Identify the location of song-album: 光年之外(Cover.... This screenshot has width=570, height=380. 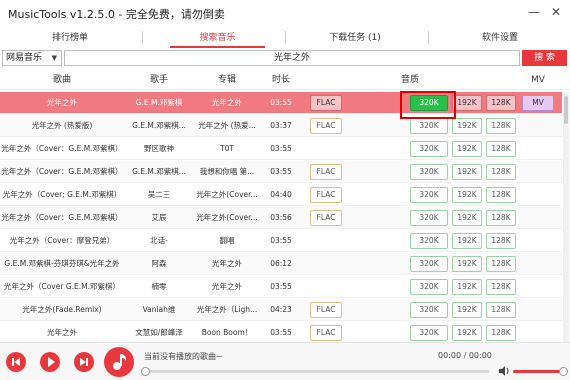
(227, 194).